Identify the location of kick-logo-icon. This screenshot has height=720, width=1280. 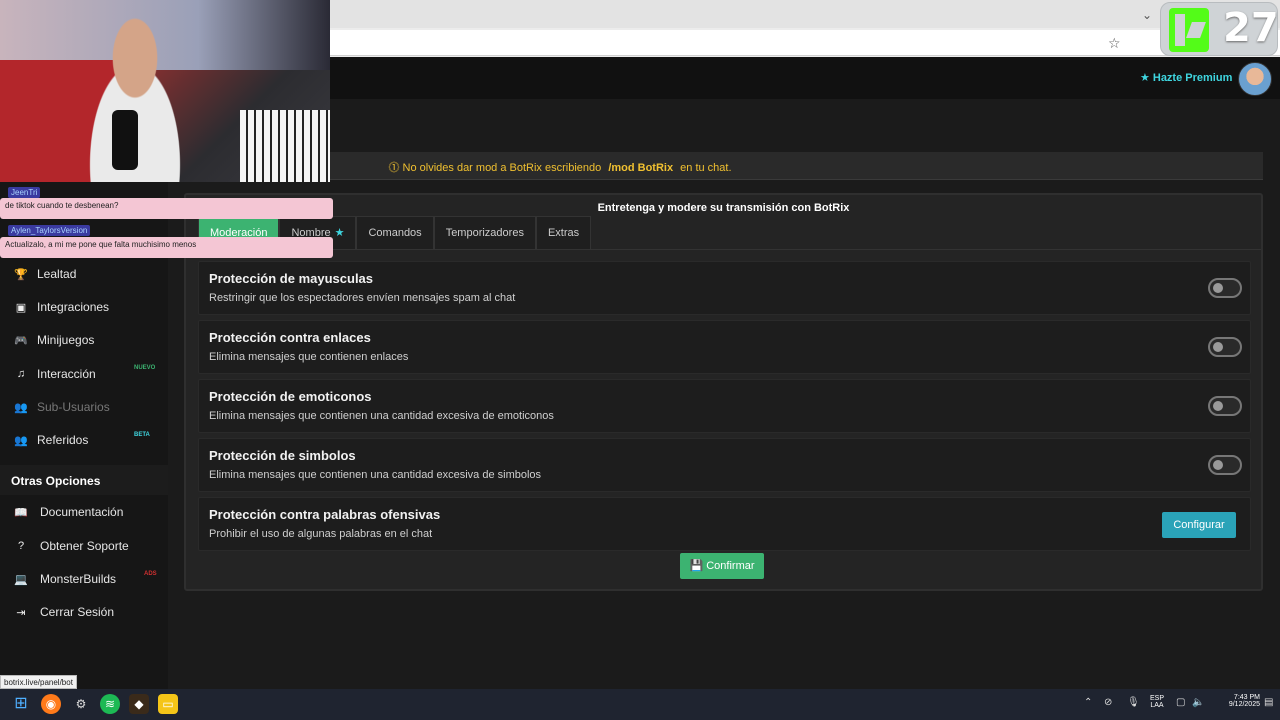
(1189, 30).